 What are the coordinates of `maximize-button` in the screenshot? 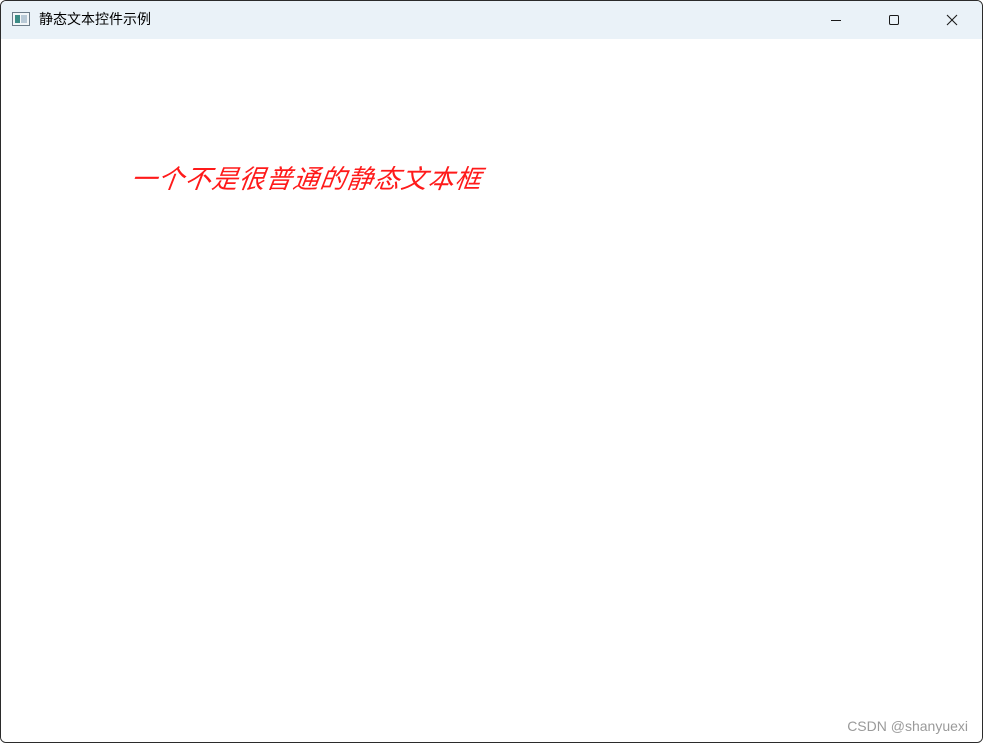 It's located at (894, 20).